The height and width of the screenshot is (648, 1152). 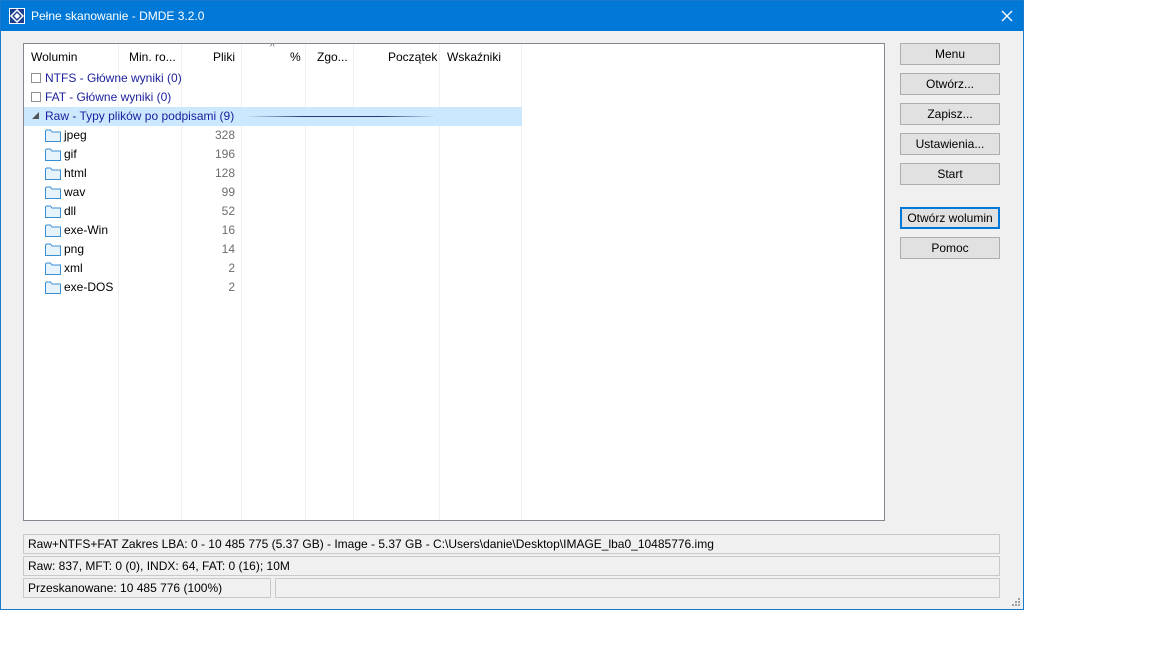 I want to click on list-item-label: gif, so click(x=70, y=154).